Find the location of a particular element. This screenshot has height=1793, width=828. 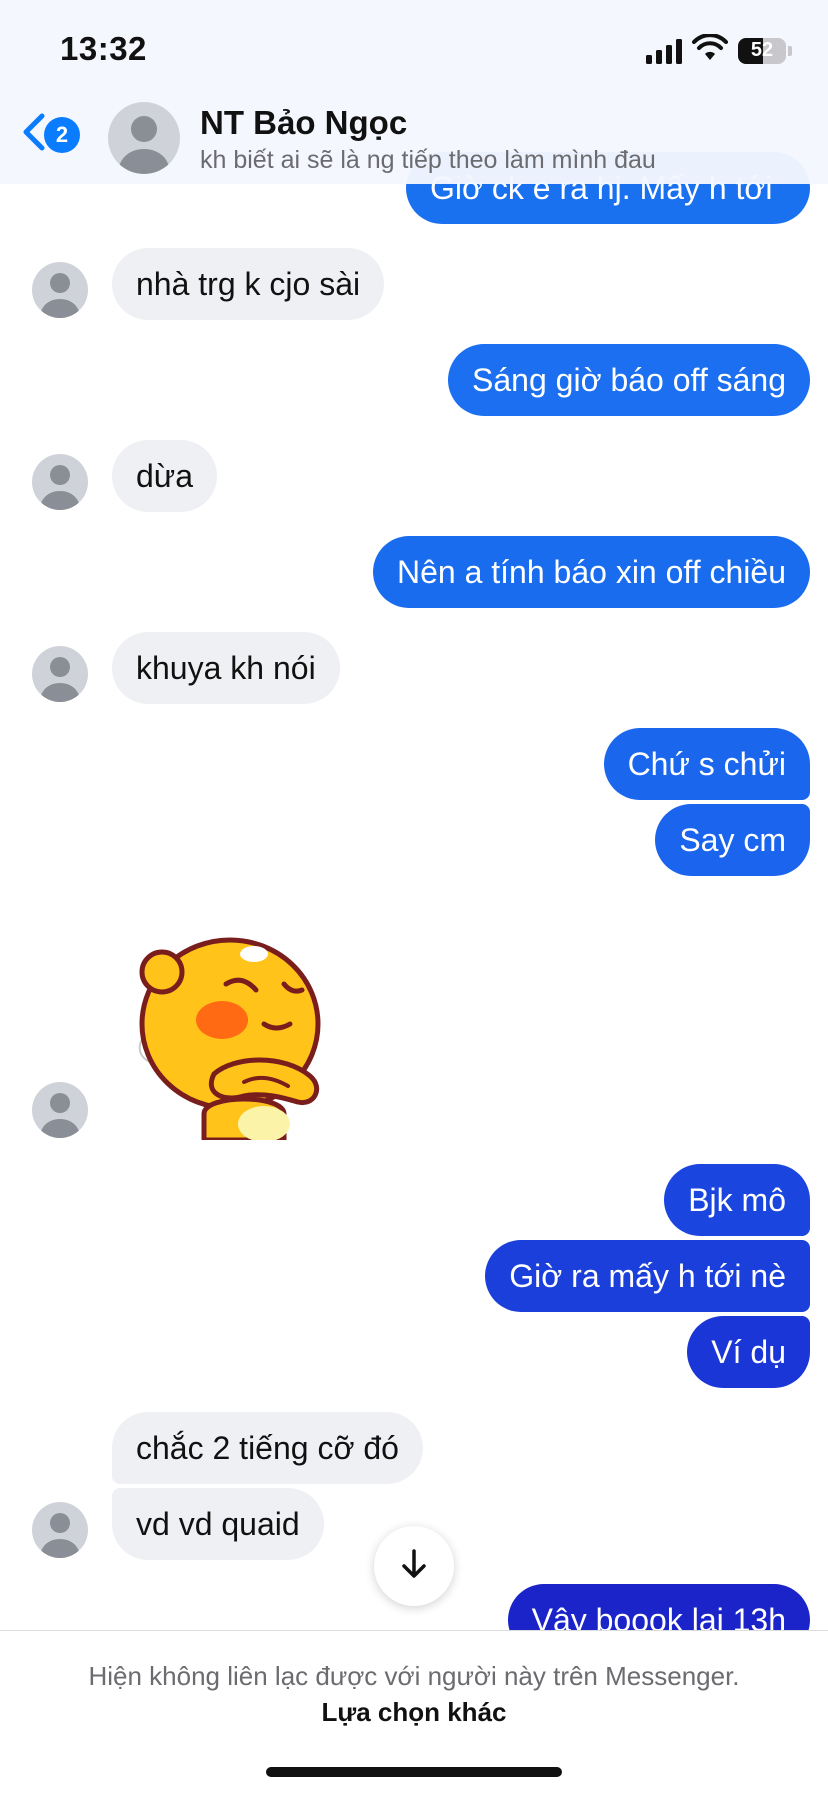

arrow-down-icon is located at coordinates (414, 1566).